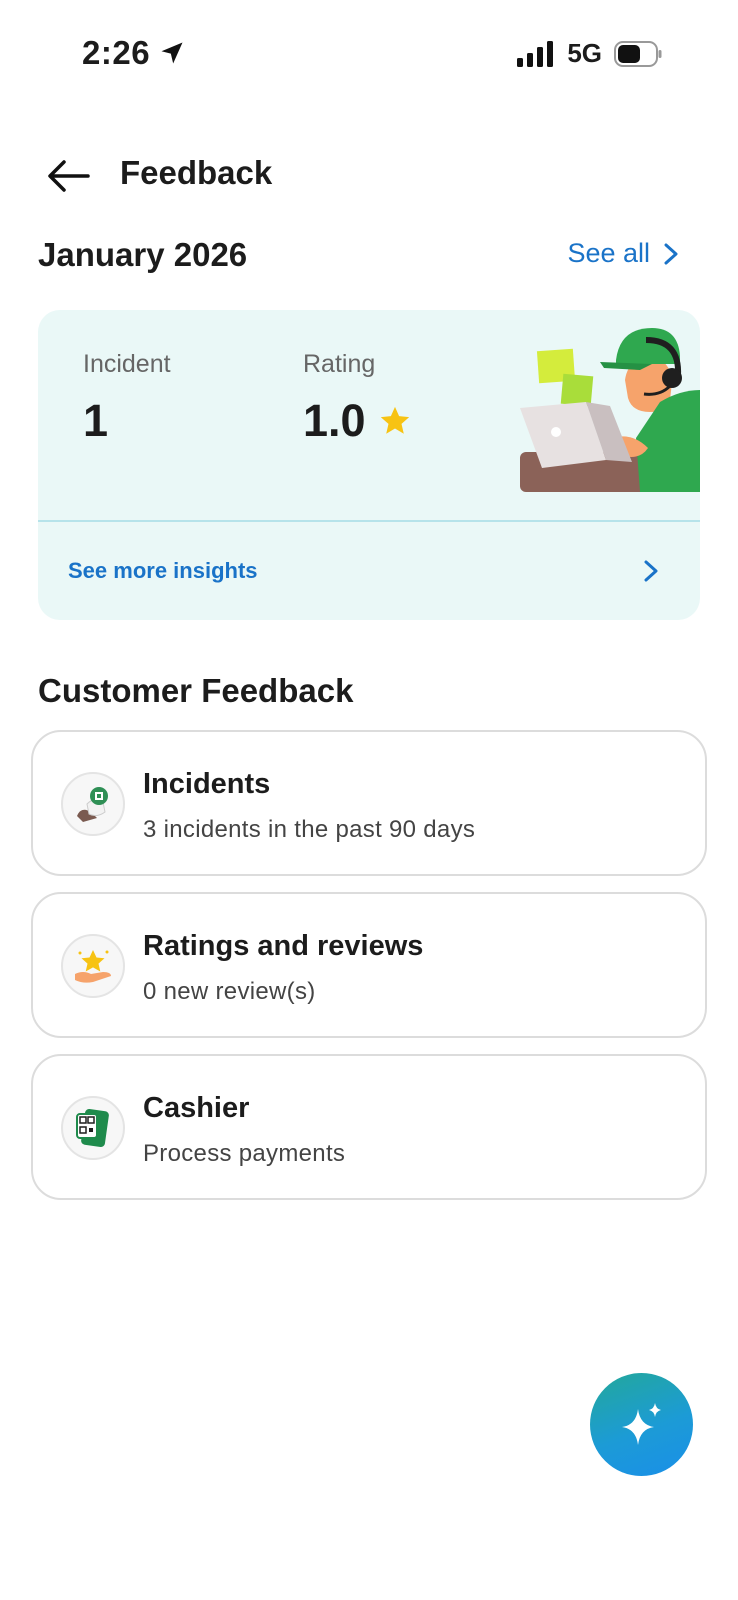 The height and width of the screenshot is (1600, 738). What do you see at coordinates (359, 257) in the screenshot?
I see `month-row: January 2026 See all` at bounding box center [359, 257].